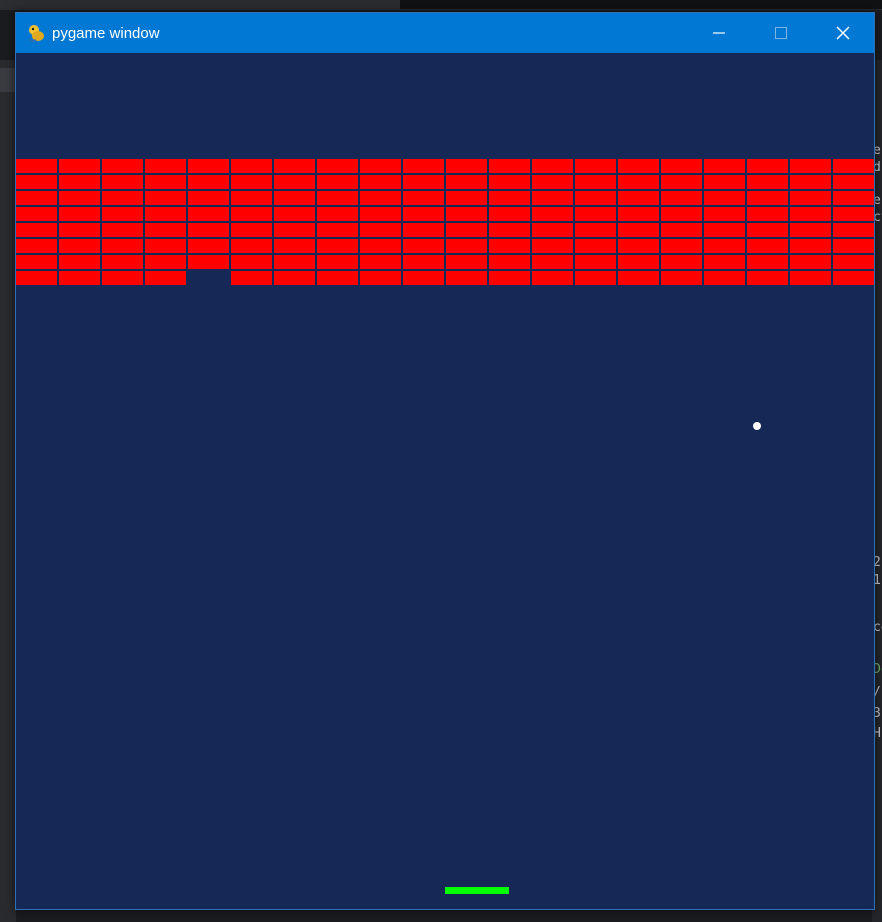 The height and width of the screenshot is (922, 882). I want to click on close-button, so click(843, 33).